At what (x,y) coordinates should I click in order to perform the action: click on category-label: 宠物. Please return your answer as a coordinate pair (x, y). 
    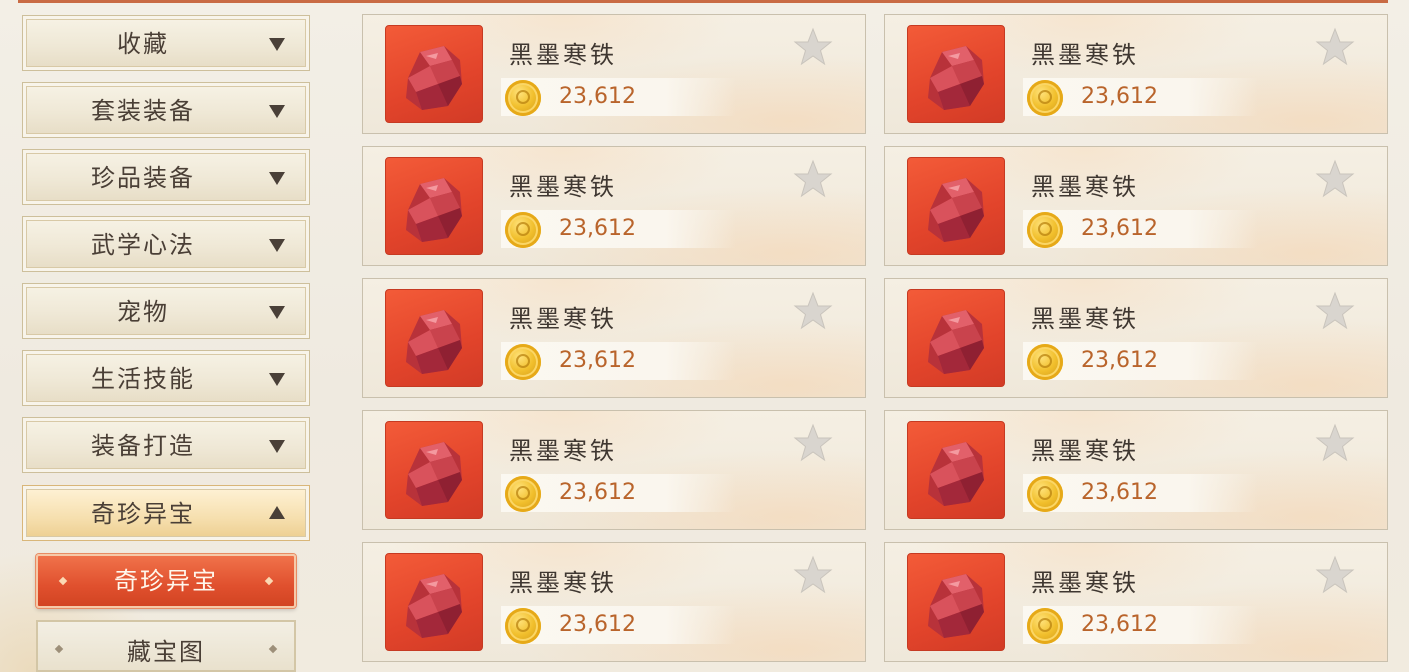
    Looking at the image, I should click on (143, 312).